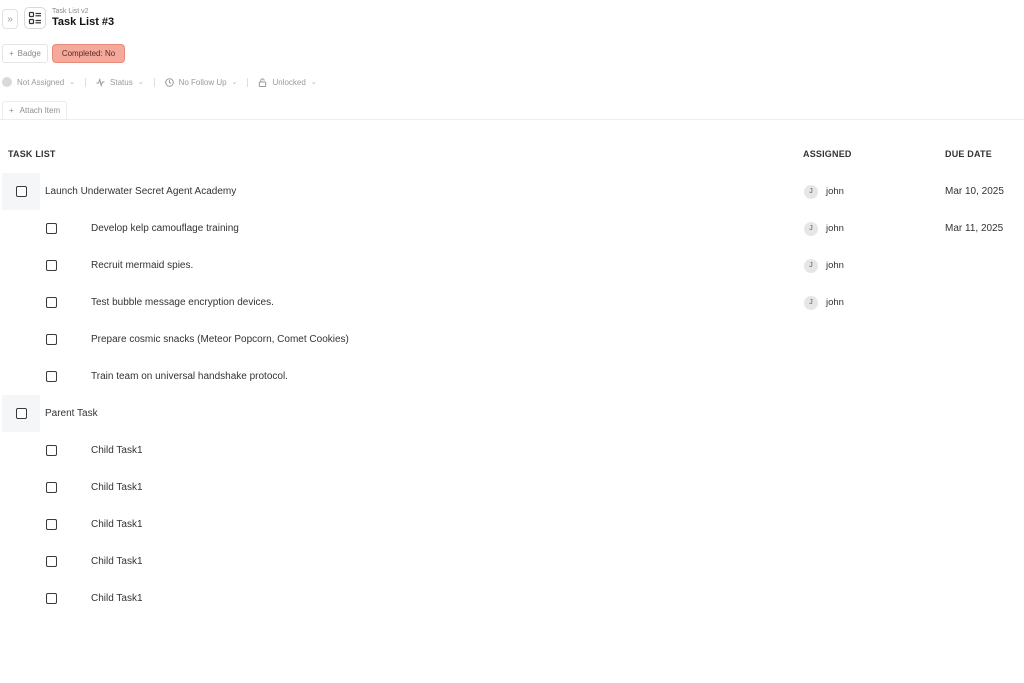 This screenshot has height=683, width=1024. Describe the element at coordinates (968, 154) in the screenshot. I see `column-header-due-date: DUE DATE` at that location.